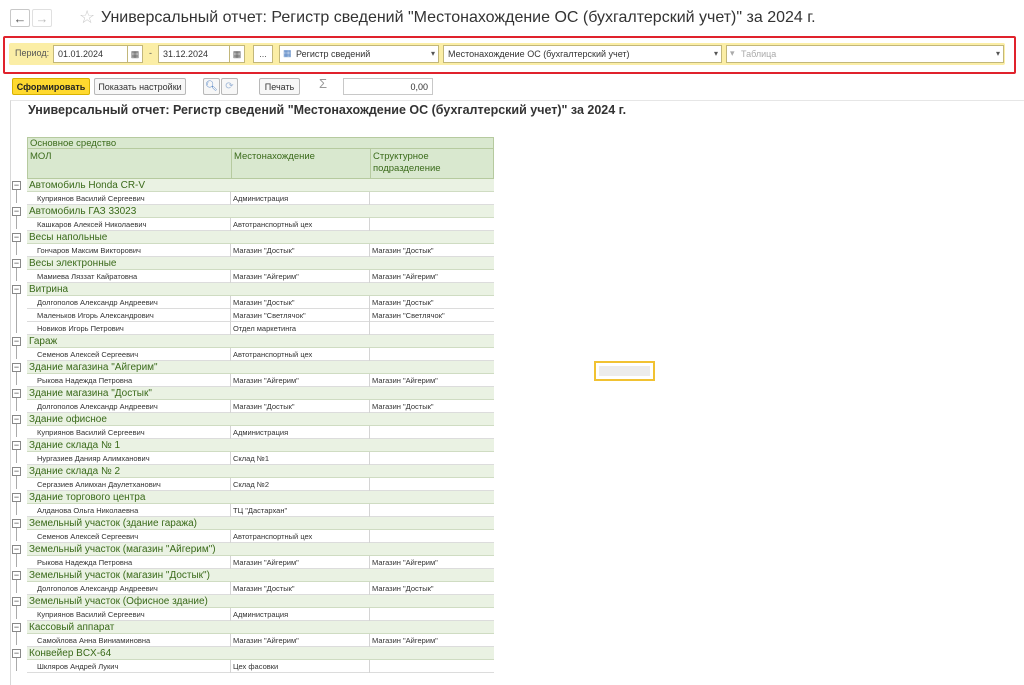  Describe the element at coordinates (252, 575) in the screenshot. I see `group-row: − Земельный участок (магазин "Достык")` at that location.